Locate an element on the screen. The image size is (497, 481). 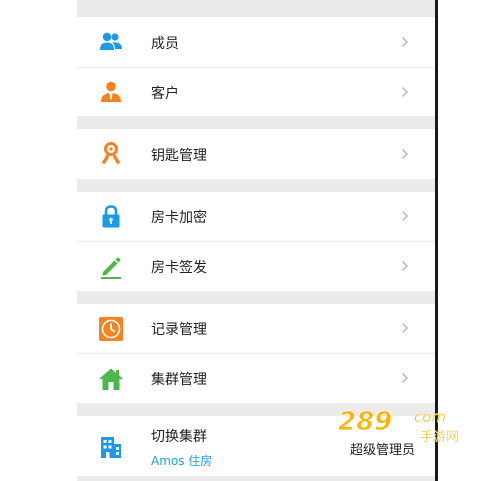
watermark-suffix-text: com is located at coordinates (430, 417).